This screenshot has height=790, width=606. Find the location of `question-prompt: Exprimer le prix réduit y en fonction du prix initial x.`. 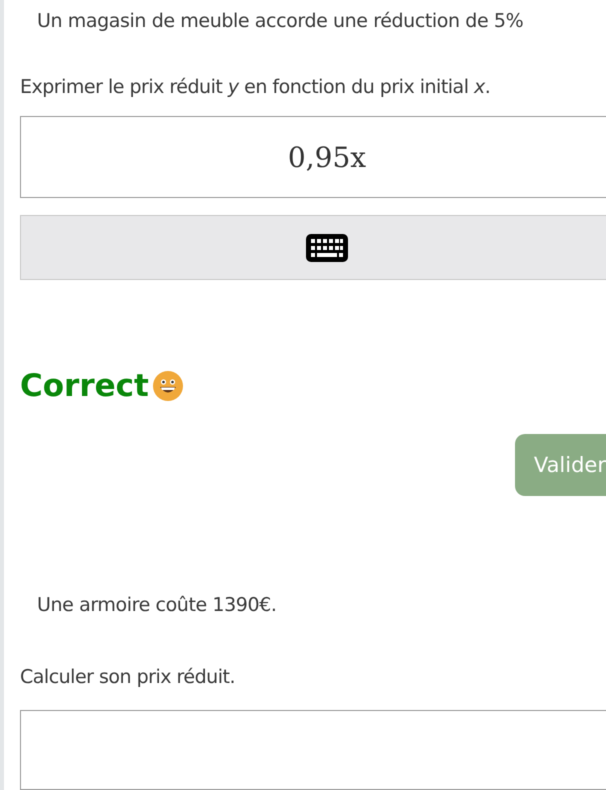

question-prompt: Exprimer le prix réduit y en fonction du prix initial x. is located at coordinates (256, 87).